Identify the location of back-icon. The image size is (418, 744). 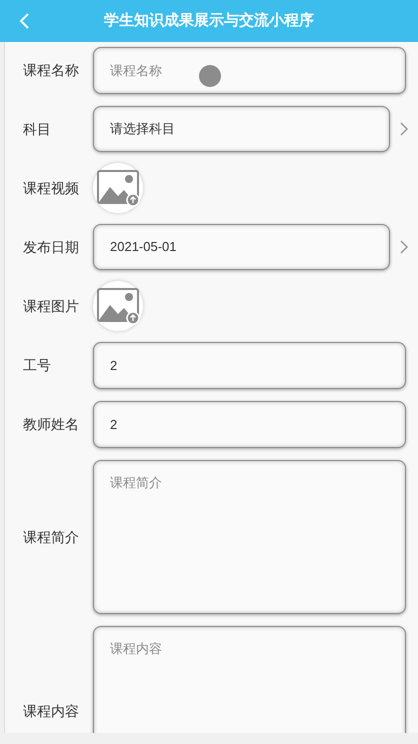
(24, 21).